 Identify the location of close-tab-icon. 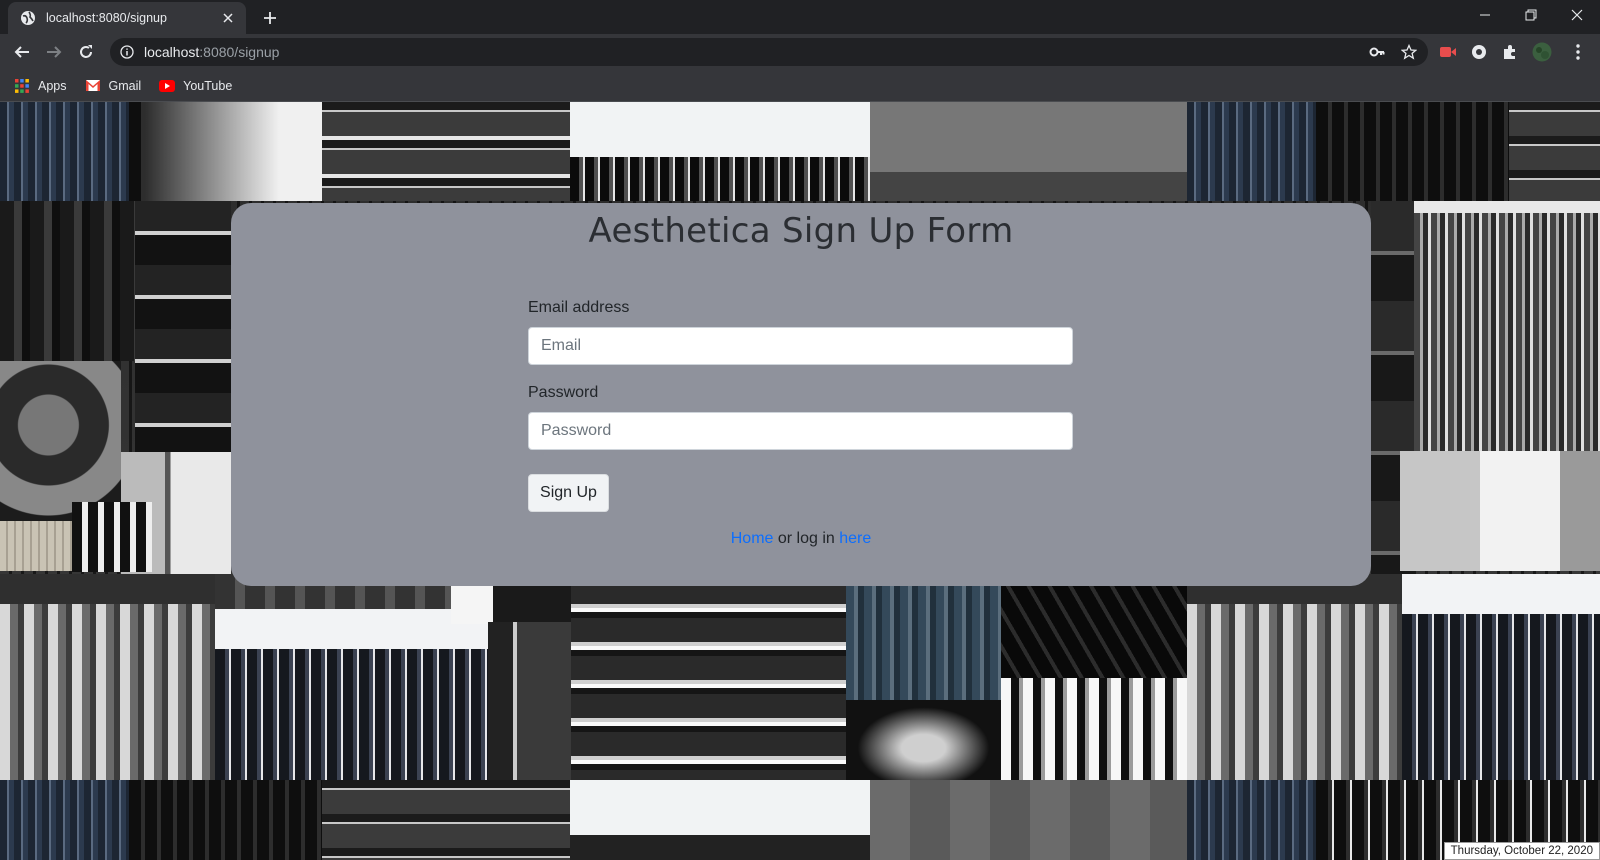
(228, 18).